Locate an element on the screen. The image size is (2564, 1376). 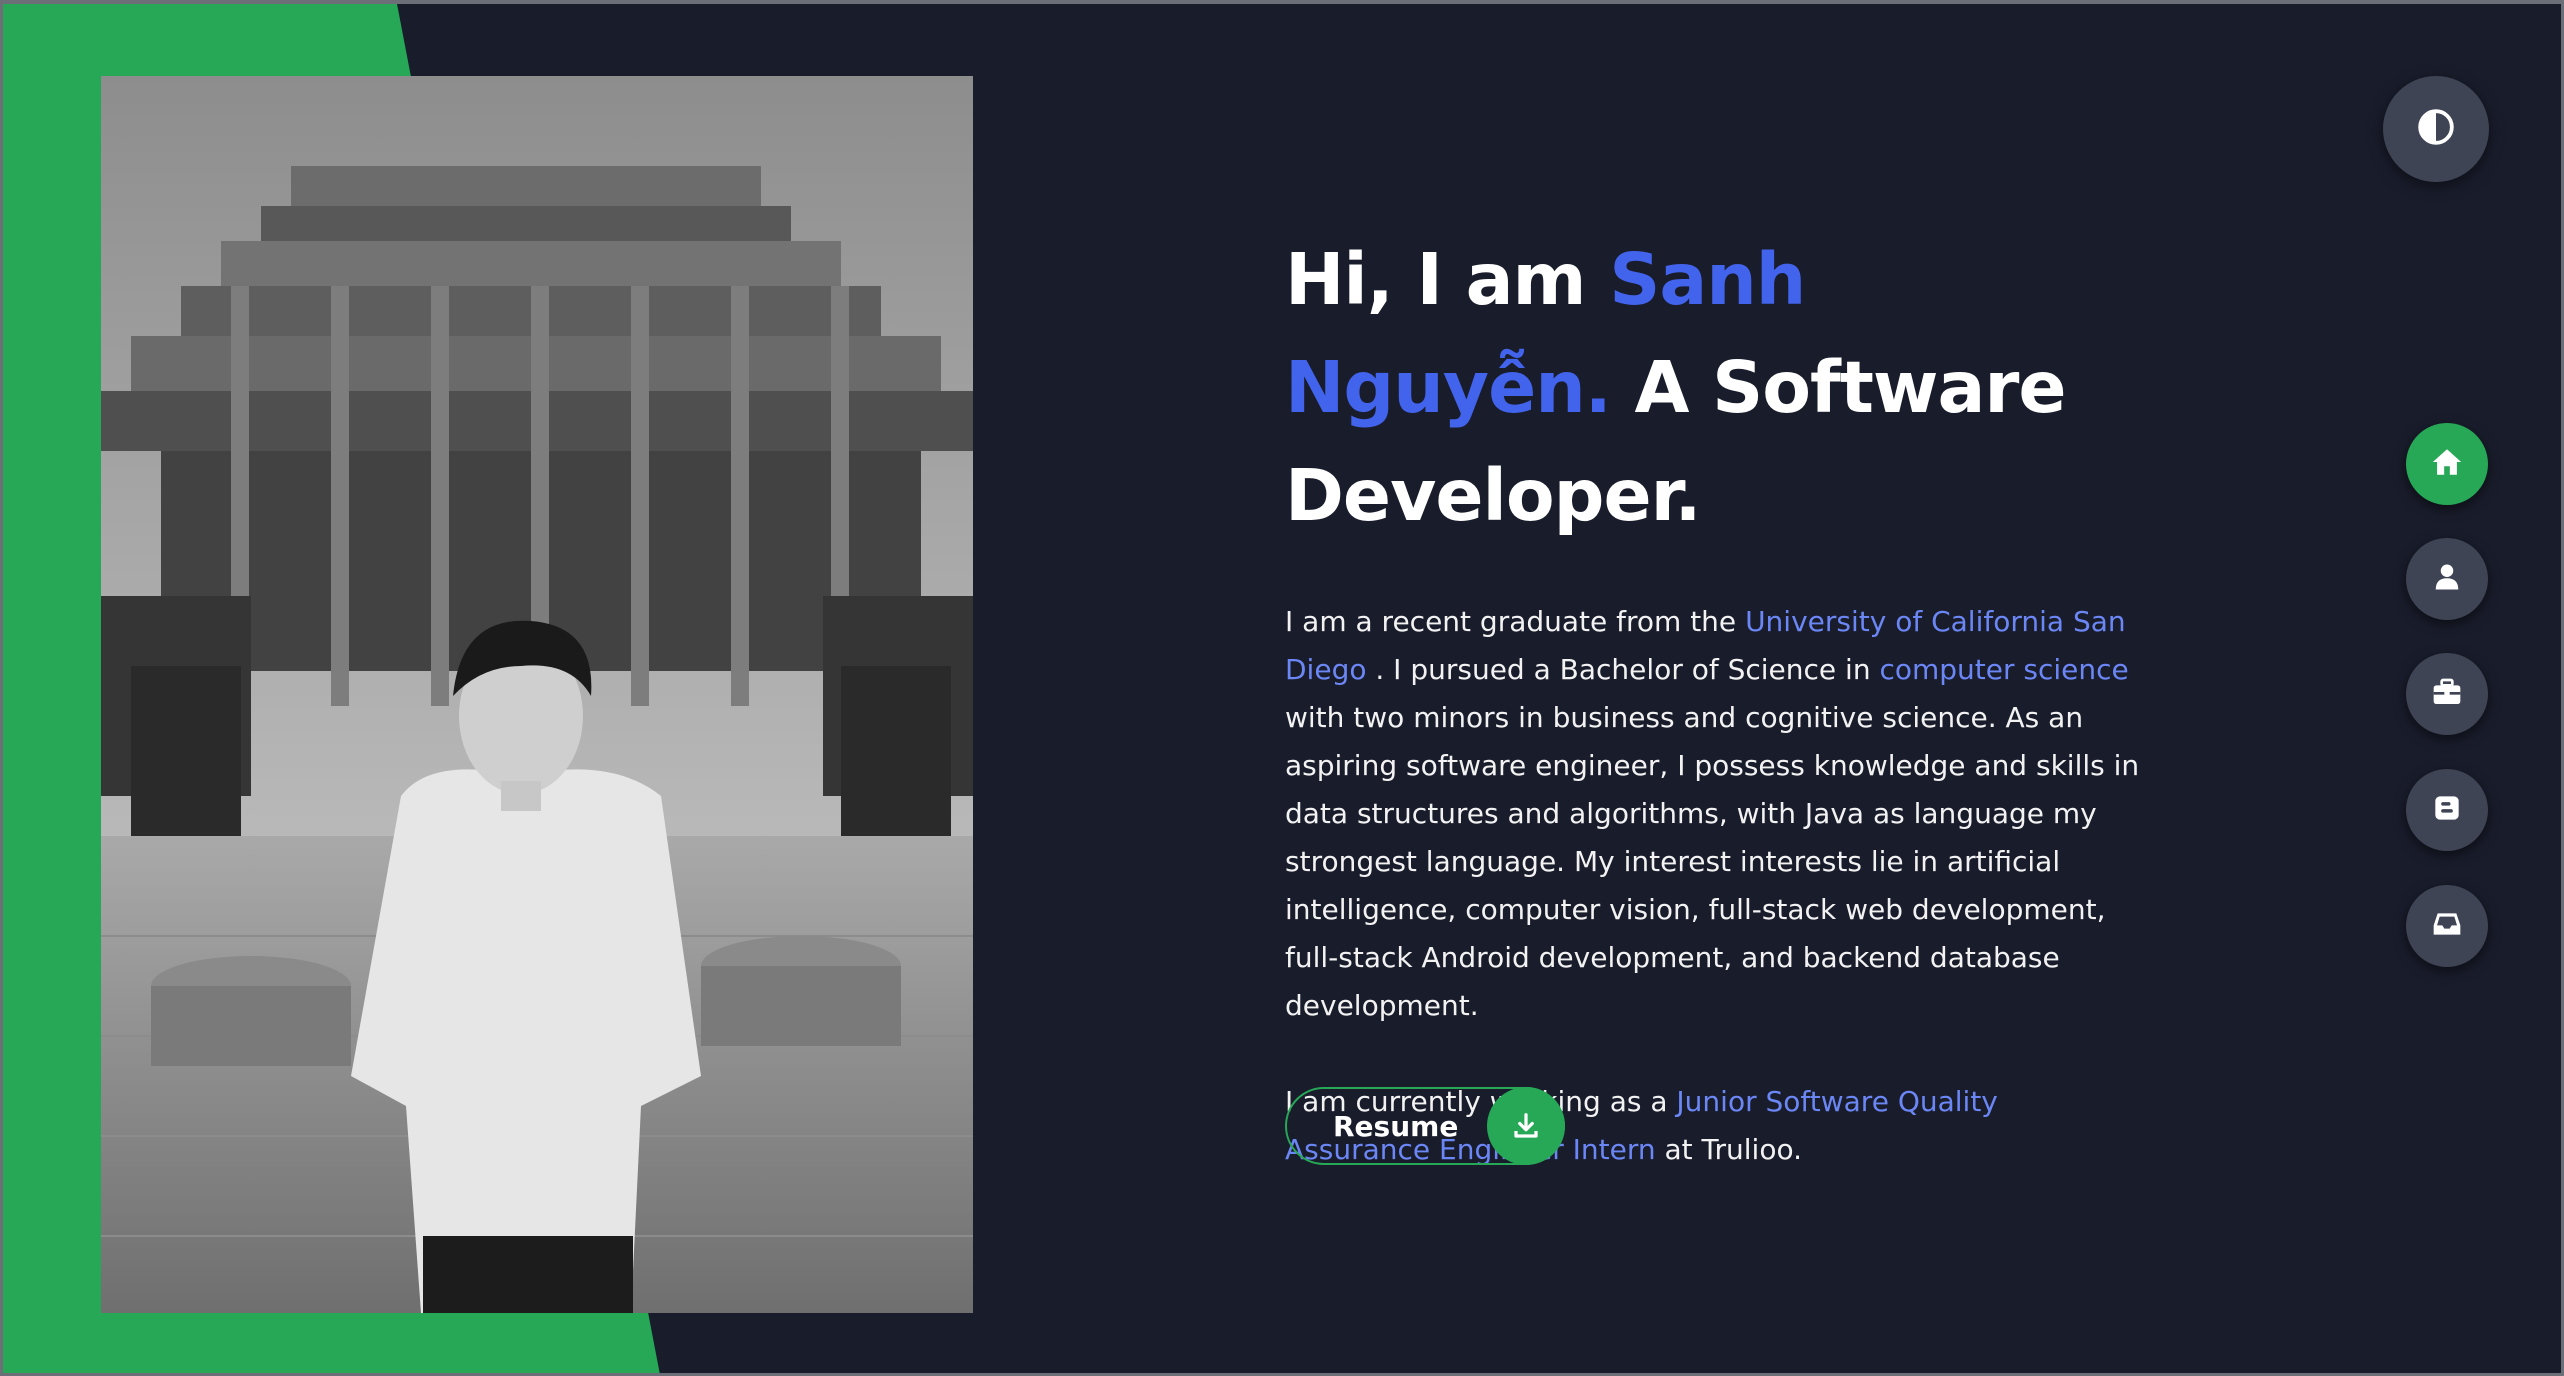
nav-portfolio-button is located at coordinates (2447, 694).